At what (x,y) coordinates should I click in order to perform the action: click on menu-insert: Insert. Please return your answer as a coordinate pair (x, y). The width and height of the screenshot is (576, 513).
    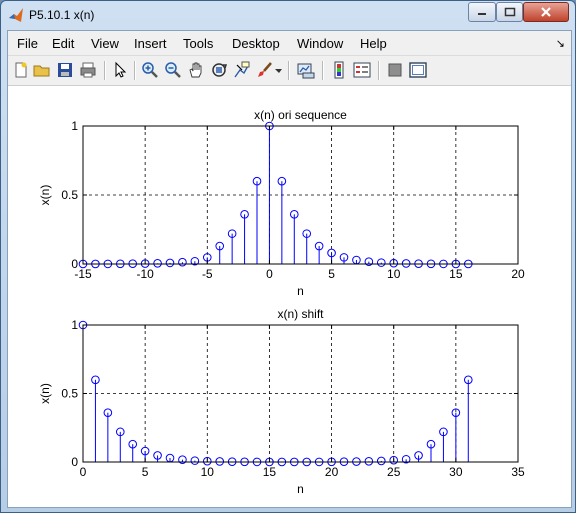
    Looking at the image, I should click on (150, 43).